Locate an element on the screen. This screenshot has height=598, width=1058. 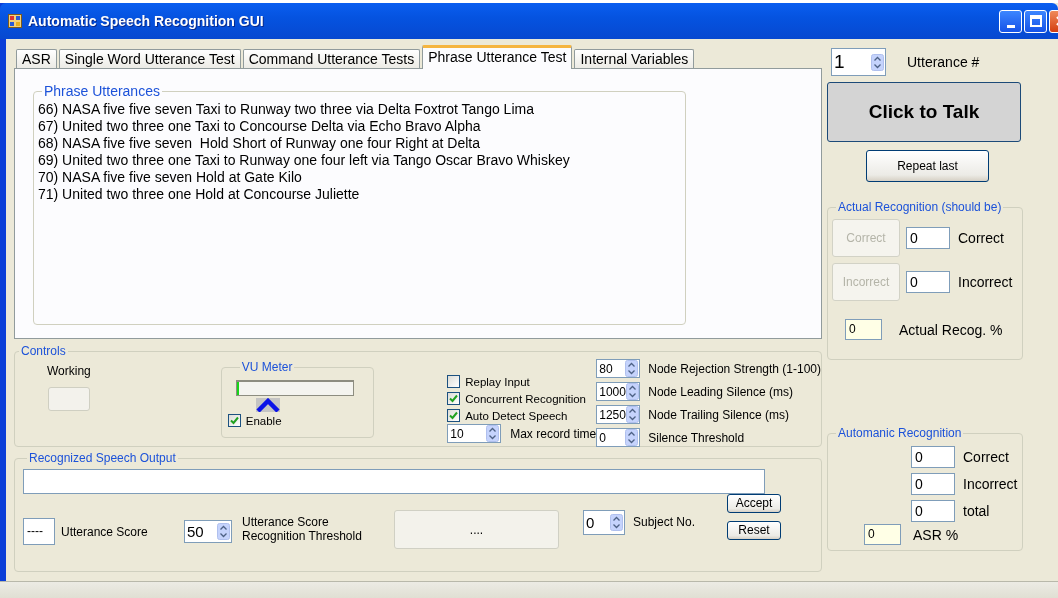
field-label: Max record time is located at coordinates (553, 433).